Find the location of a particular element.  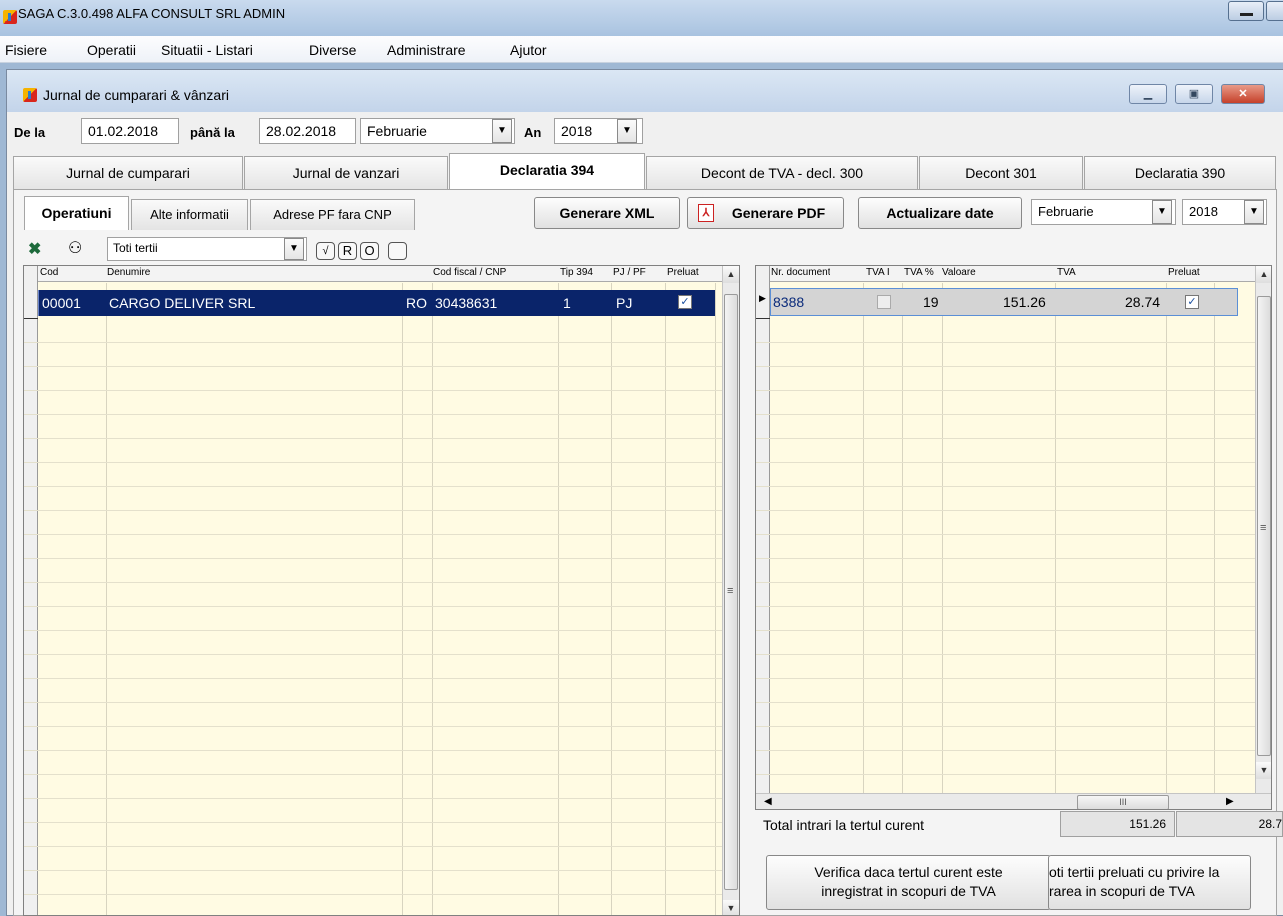

col-tva-pct: TVA % is located at coordinates (919, 272).